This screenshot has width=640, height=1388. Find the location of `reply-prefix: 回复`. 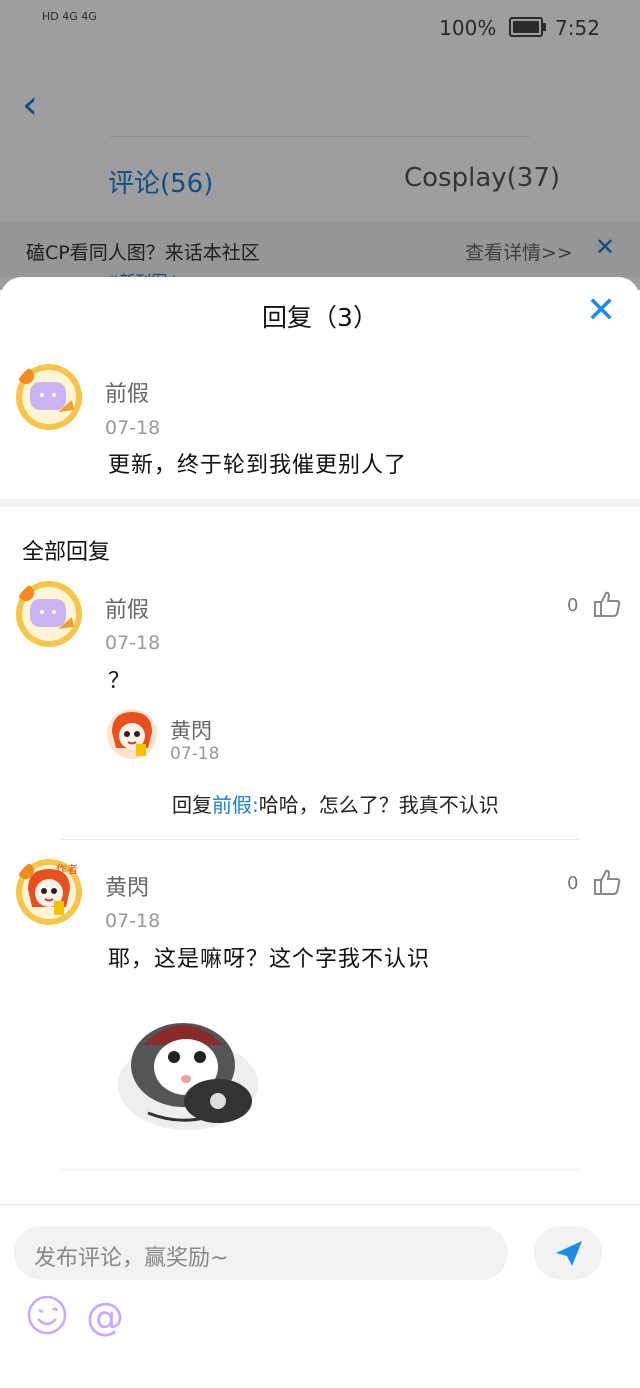

reply-prefix: 回复 is located at coordinates (192, 805).